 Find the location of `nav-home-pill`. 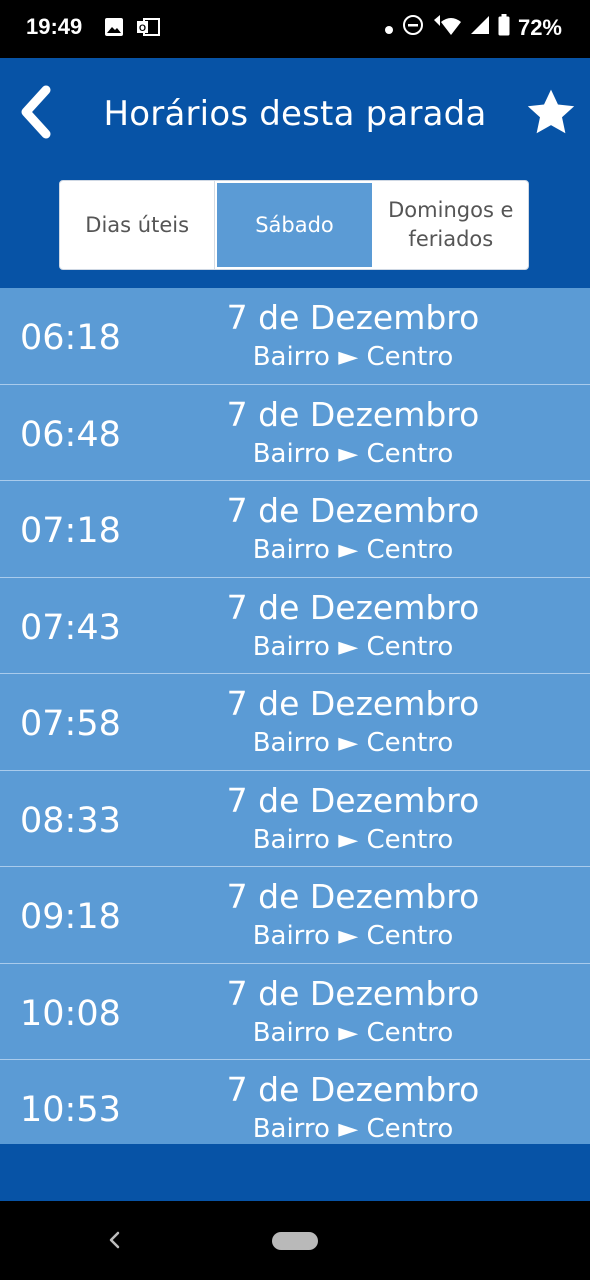

nav-home-pill is located at coordinates (295, 1241).